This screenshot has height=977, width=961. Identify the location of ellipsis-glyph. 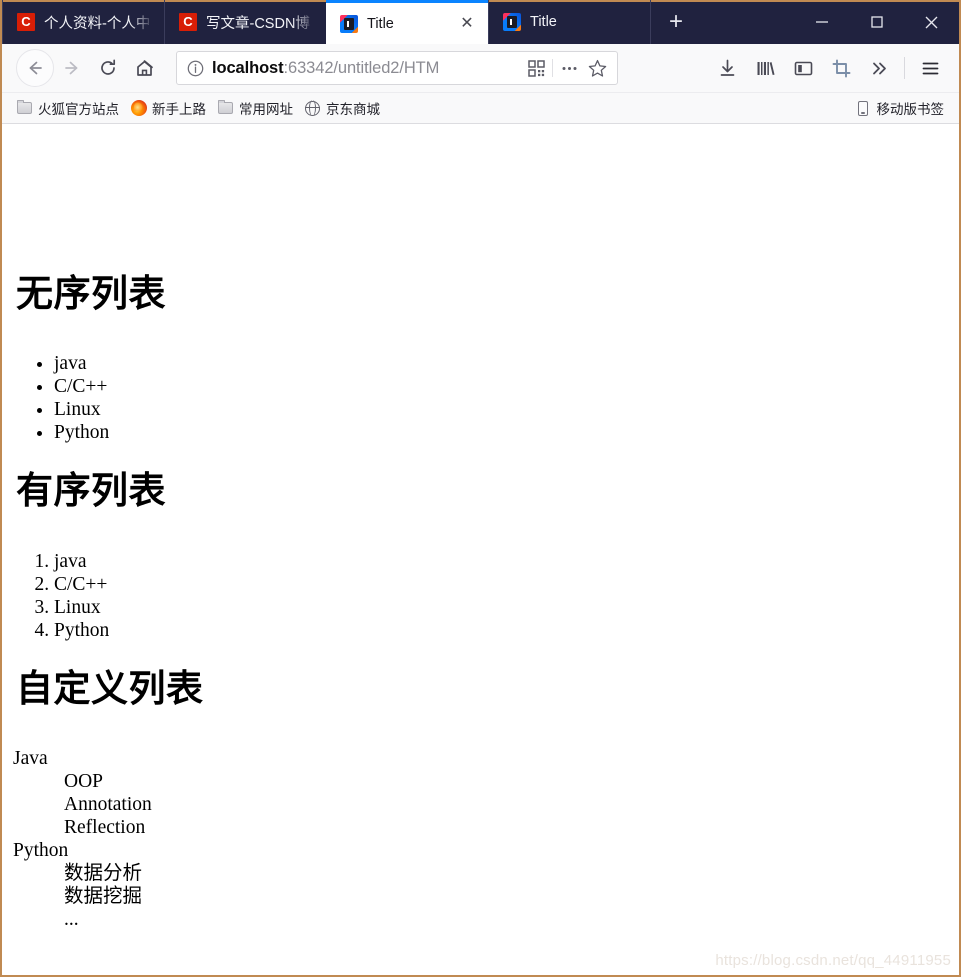
(569, 68).